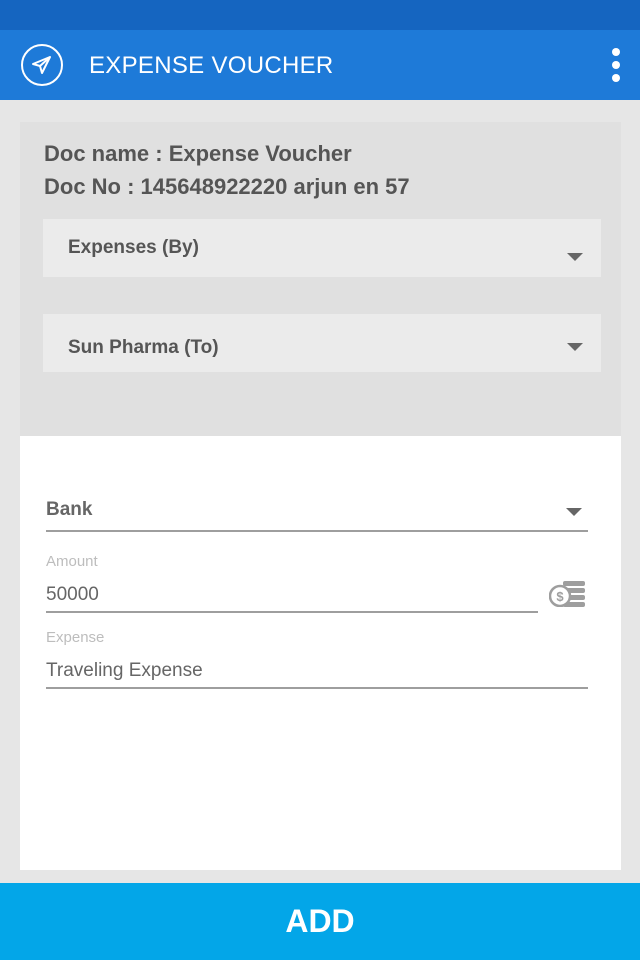  What do you see at coordinates (124, 670) in the screenshot?
I see `expense-value: Traveling Expense` at bounding box center [124, 670].